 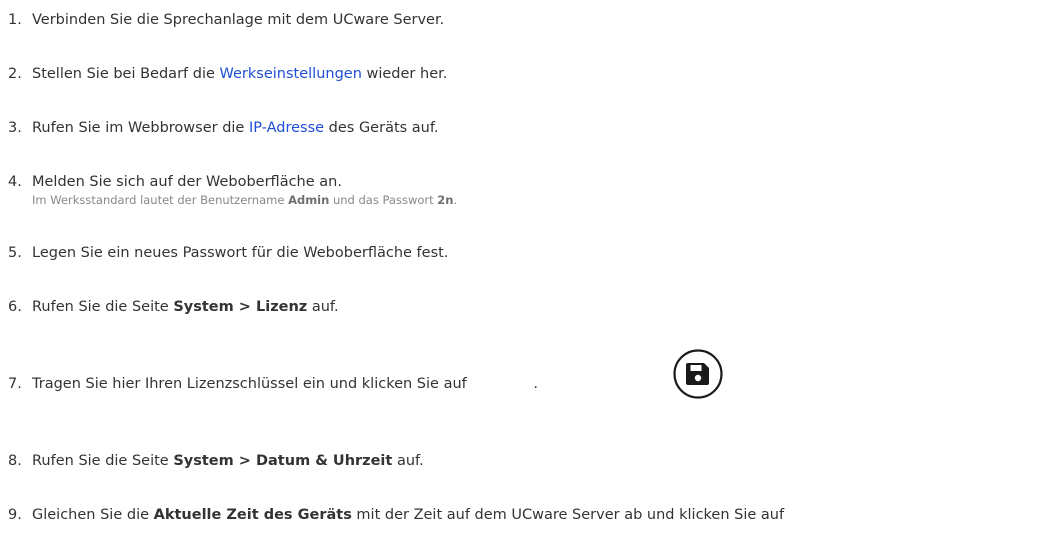 What do you see at coordinates (240, 307) in the screenshot?
I see `menu-path: System > Lizenz` at bounding box center [240, 307].